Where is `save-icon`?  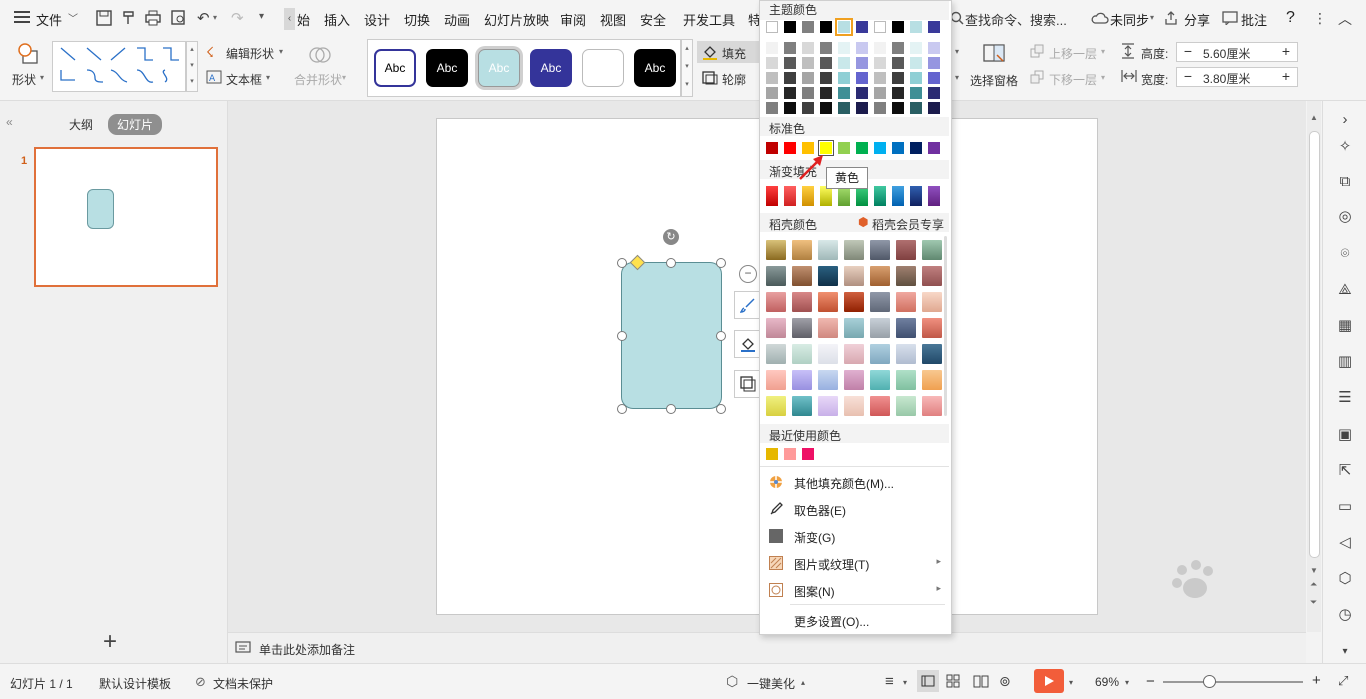 save-icon is located at coordinates (104, 19).